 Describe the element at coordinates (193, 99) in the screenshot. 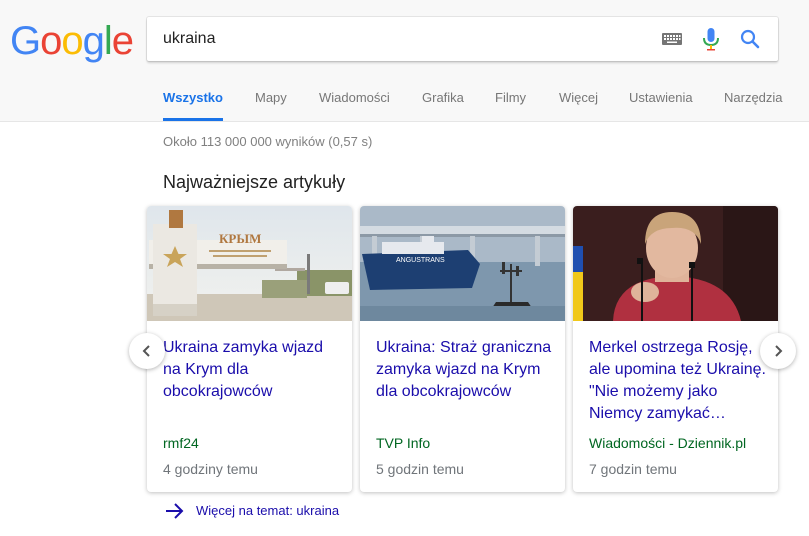

I see `tab-all: Wszystko` at that location.